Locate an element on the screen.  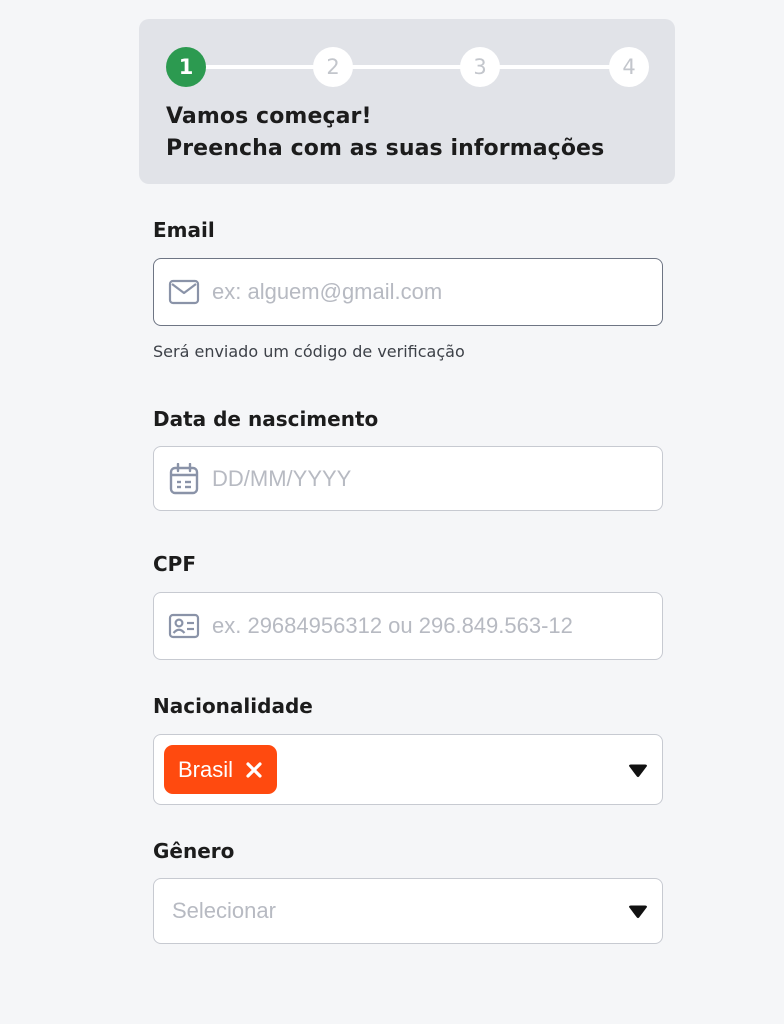
nationality-select: Brasil is located at coordinates (408, 769).